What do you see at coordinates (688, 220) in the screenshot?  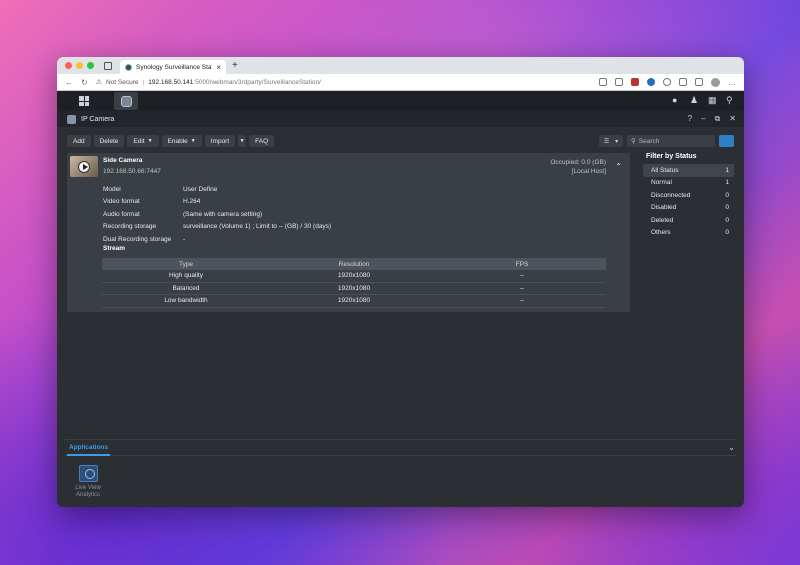 I see `filter-item-deleted: Deleted 0` at bounding box center [688, 220].